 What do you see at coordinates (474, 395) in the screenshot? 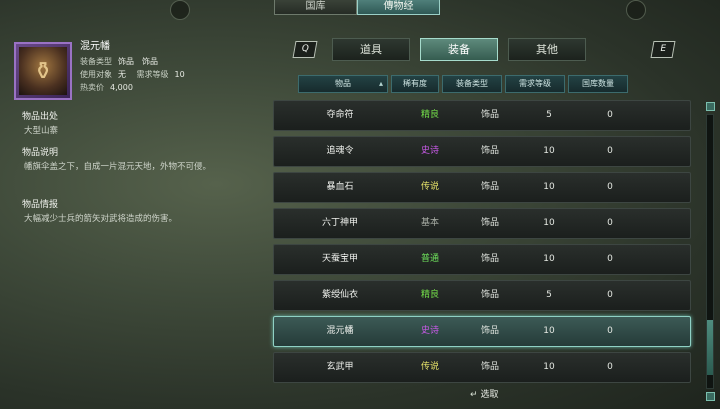
I see `enter-key-icon: ↵` at bounding box center [474, 395].